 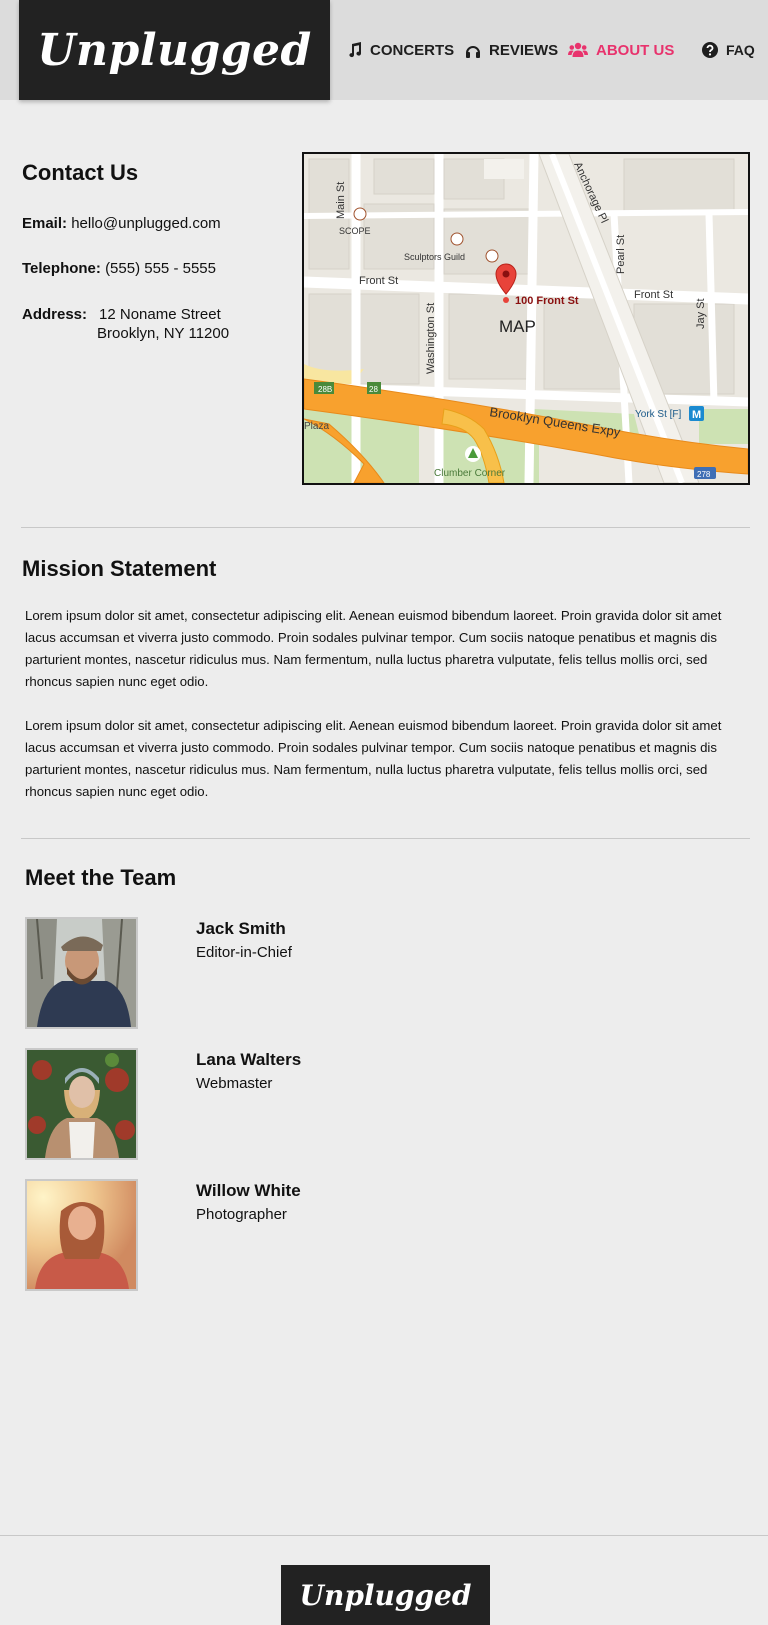 I want to click on footer-logo-text: Unplugged, so click(x=385, y=1595).